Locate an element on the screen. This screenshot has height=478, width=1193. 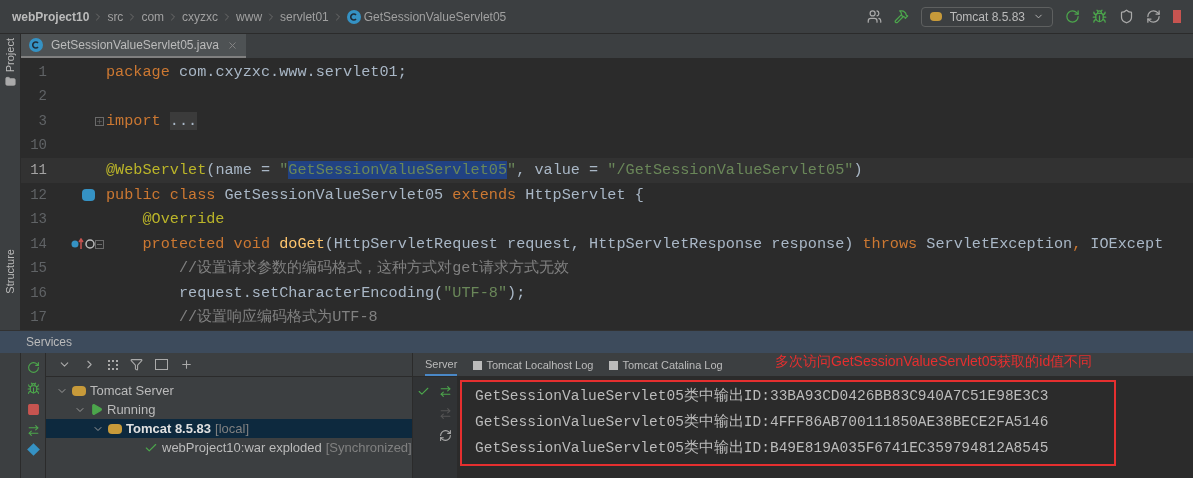
console-tab: Tomcat Catalina Log is located at coordinates (666, 365).